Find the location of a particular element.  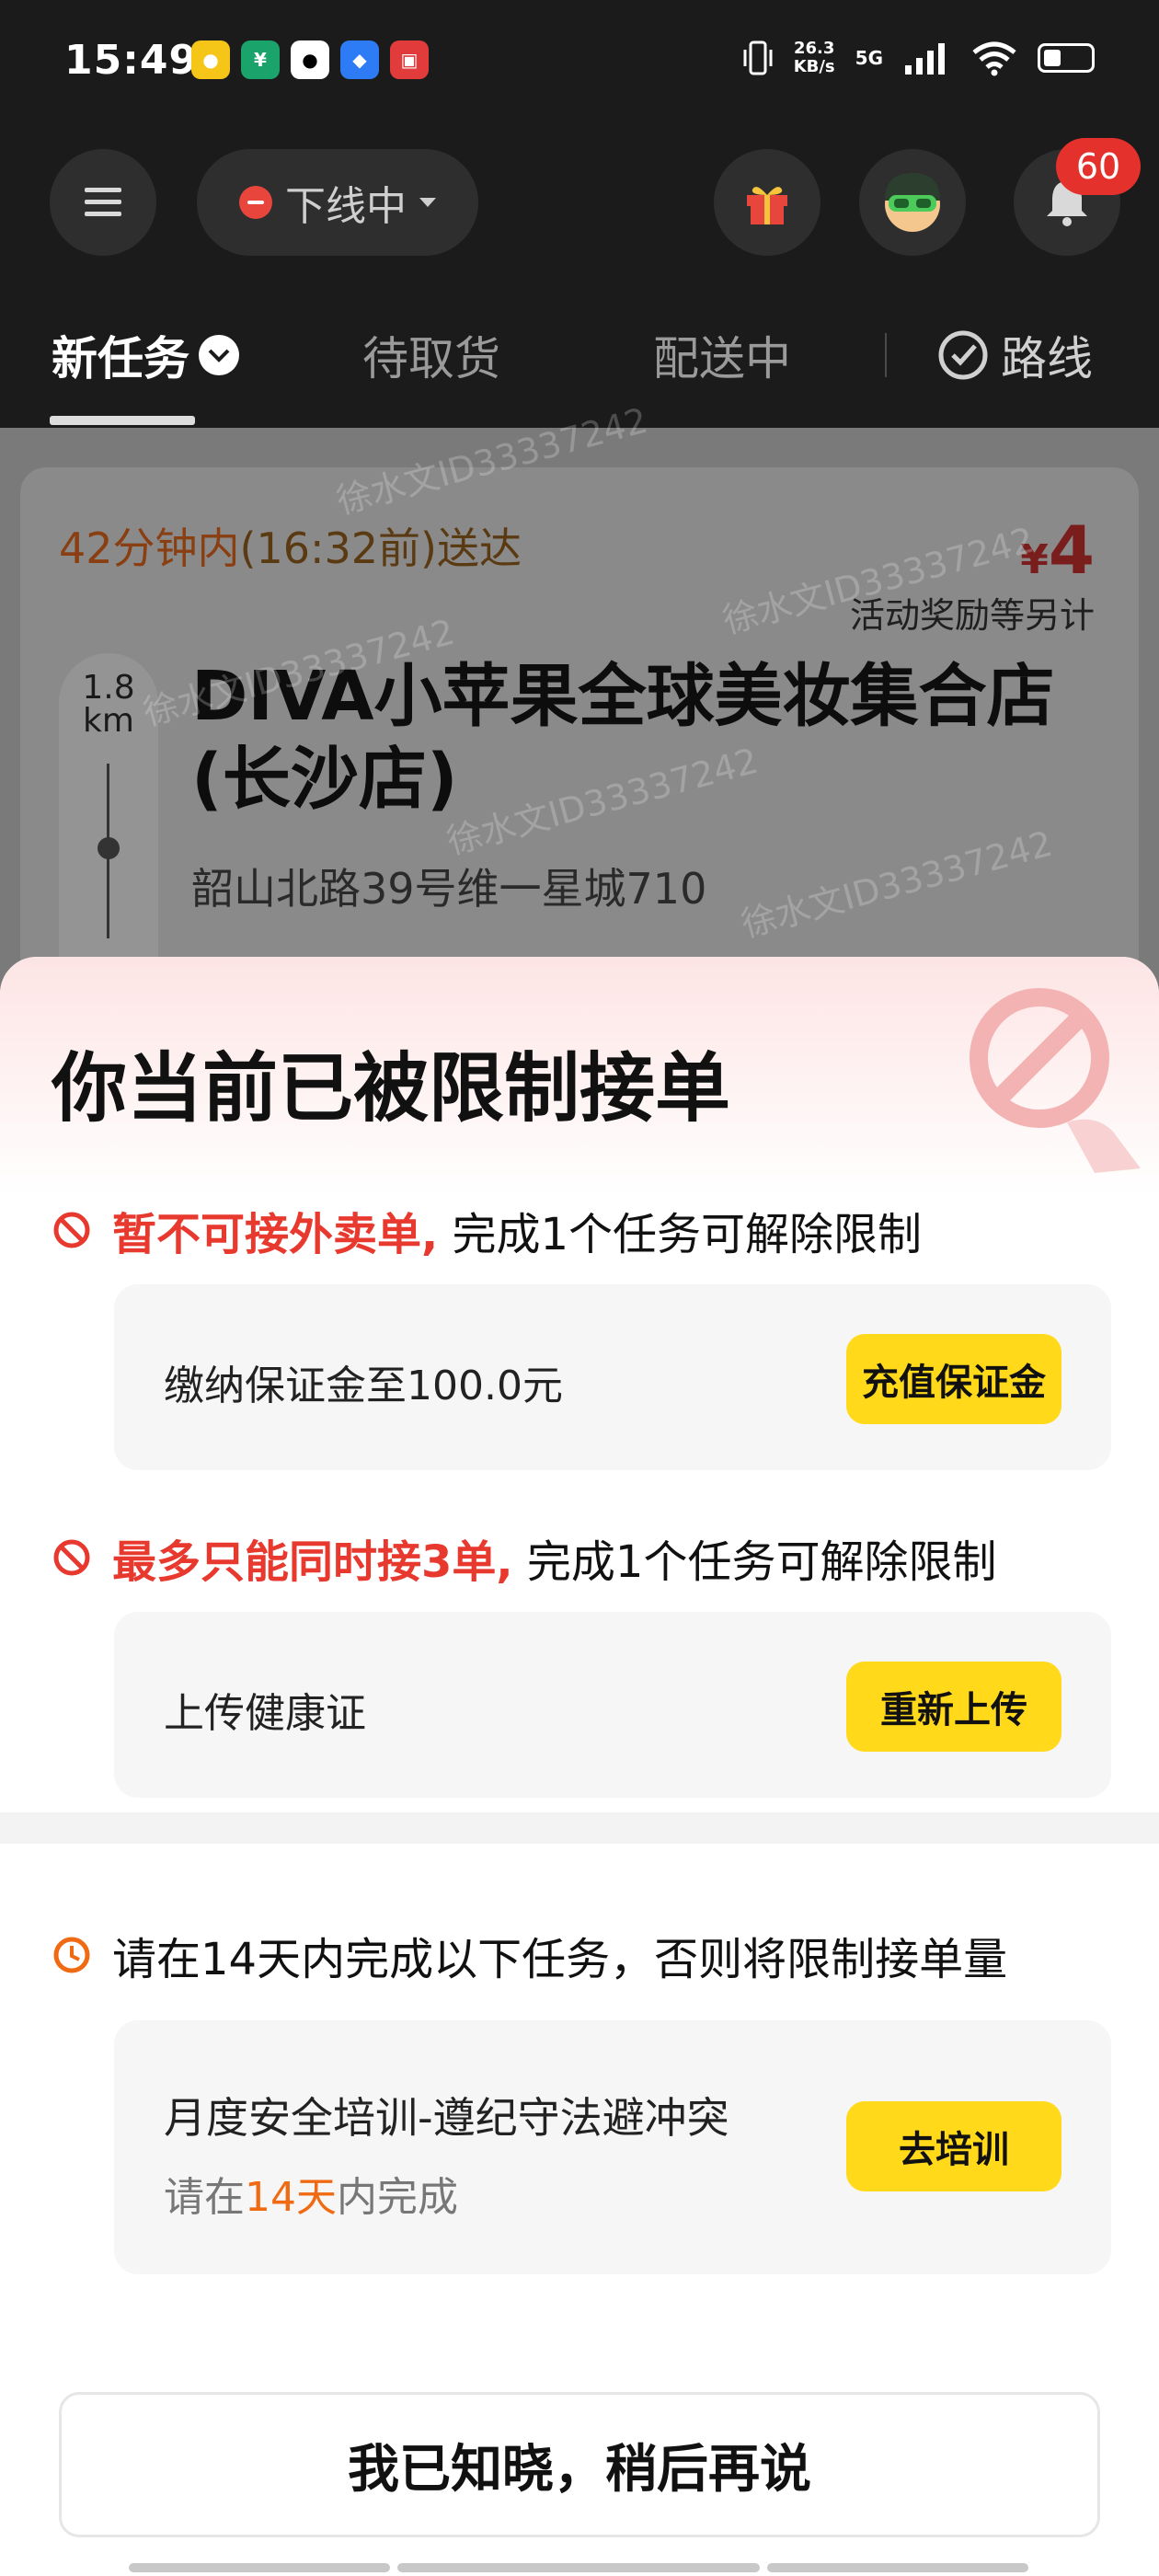

online-status-label: 下线中 is located at coordinates (346, 206).